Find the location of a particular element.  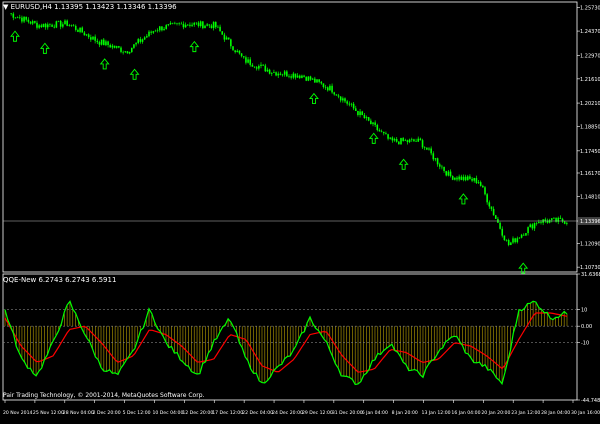

indicator-label: QQE-New 6.2743 6.2743 6.5911 is located at coordinates (60, 280).